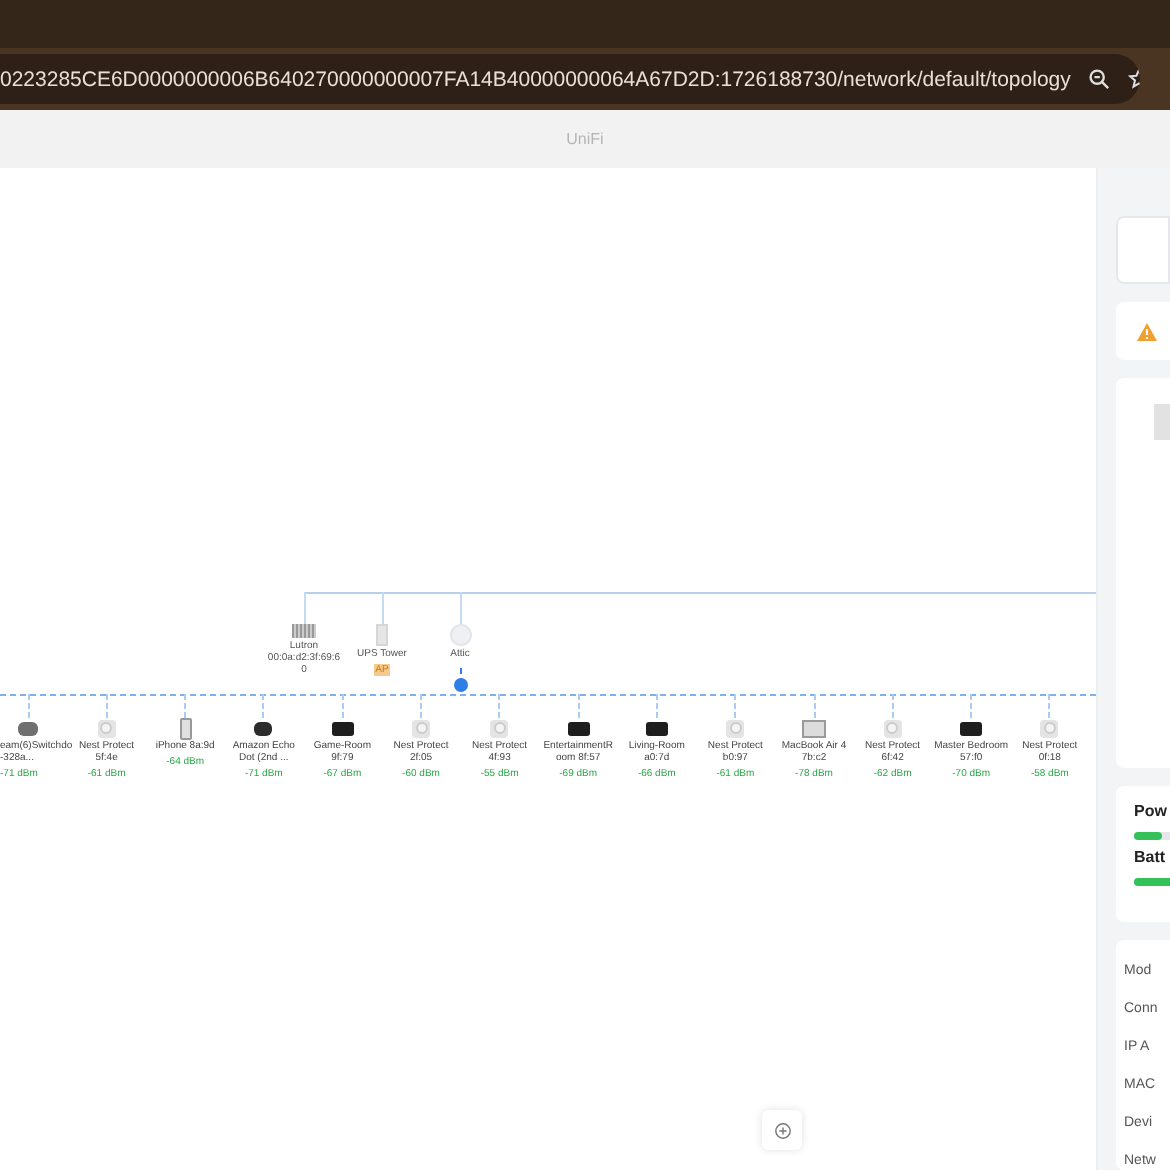 This screenshot has height=1170, width=1170. Describe the element at coordinates (535, 79) in the screenshot. I see `url-text: 0223285CE6D0000000006B640270000000007FA14B40000000064A67D2D:1726188730/network/default/topology` at that location.